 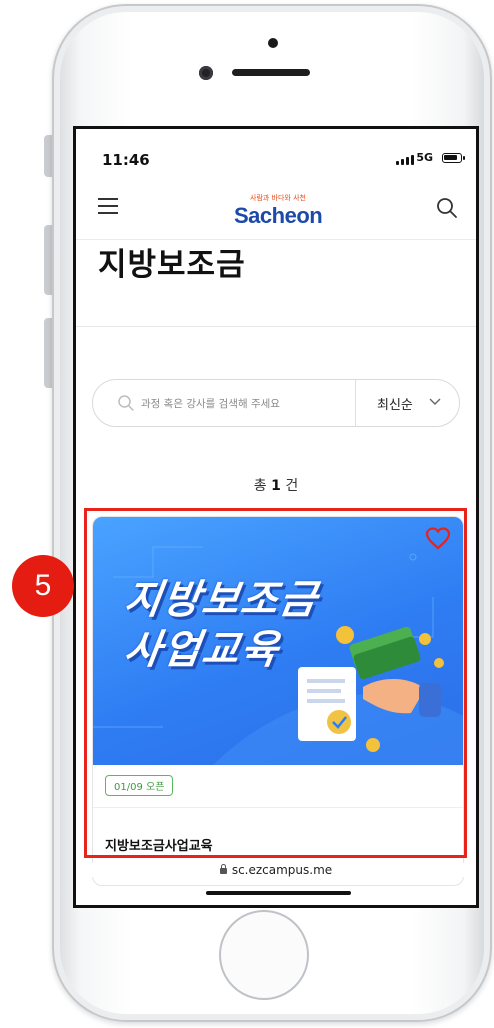 What do you see at coordinates (223, 869) in the screenshot?
I see `lock-icon` at bounding box center [223, 869].